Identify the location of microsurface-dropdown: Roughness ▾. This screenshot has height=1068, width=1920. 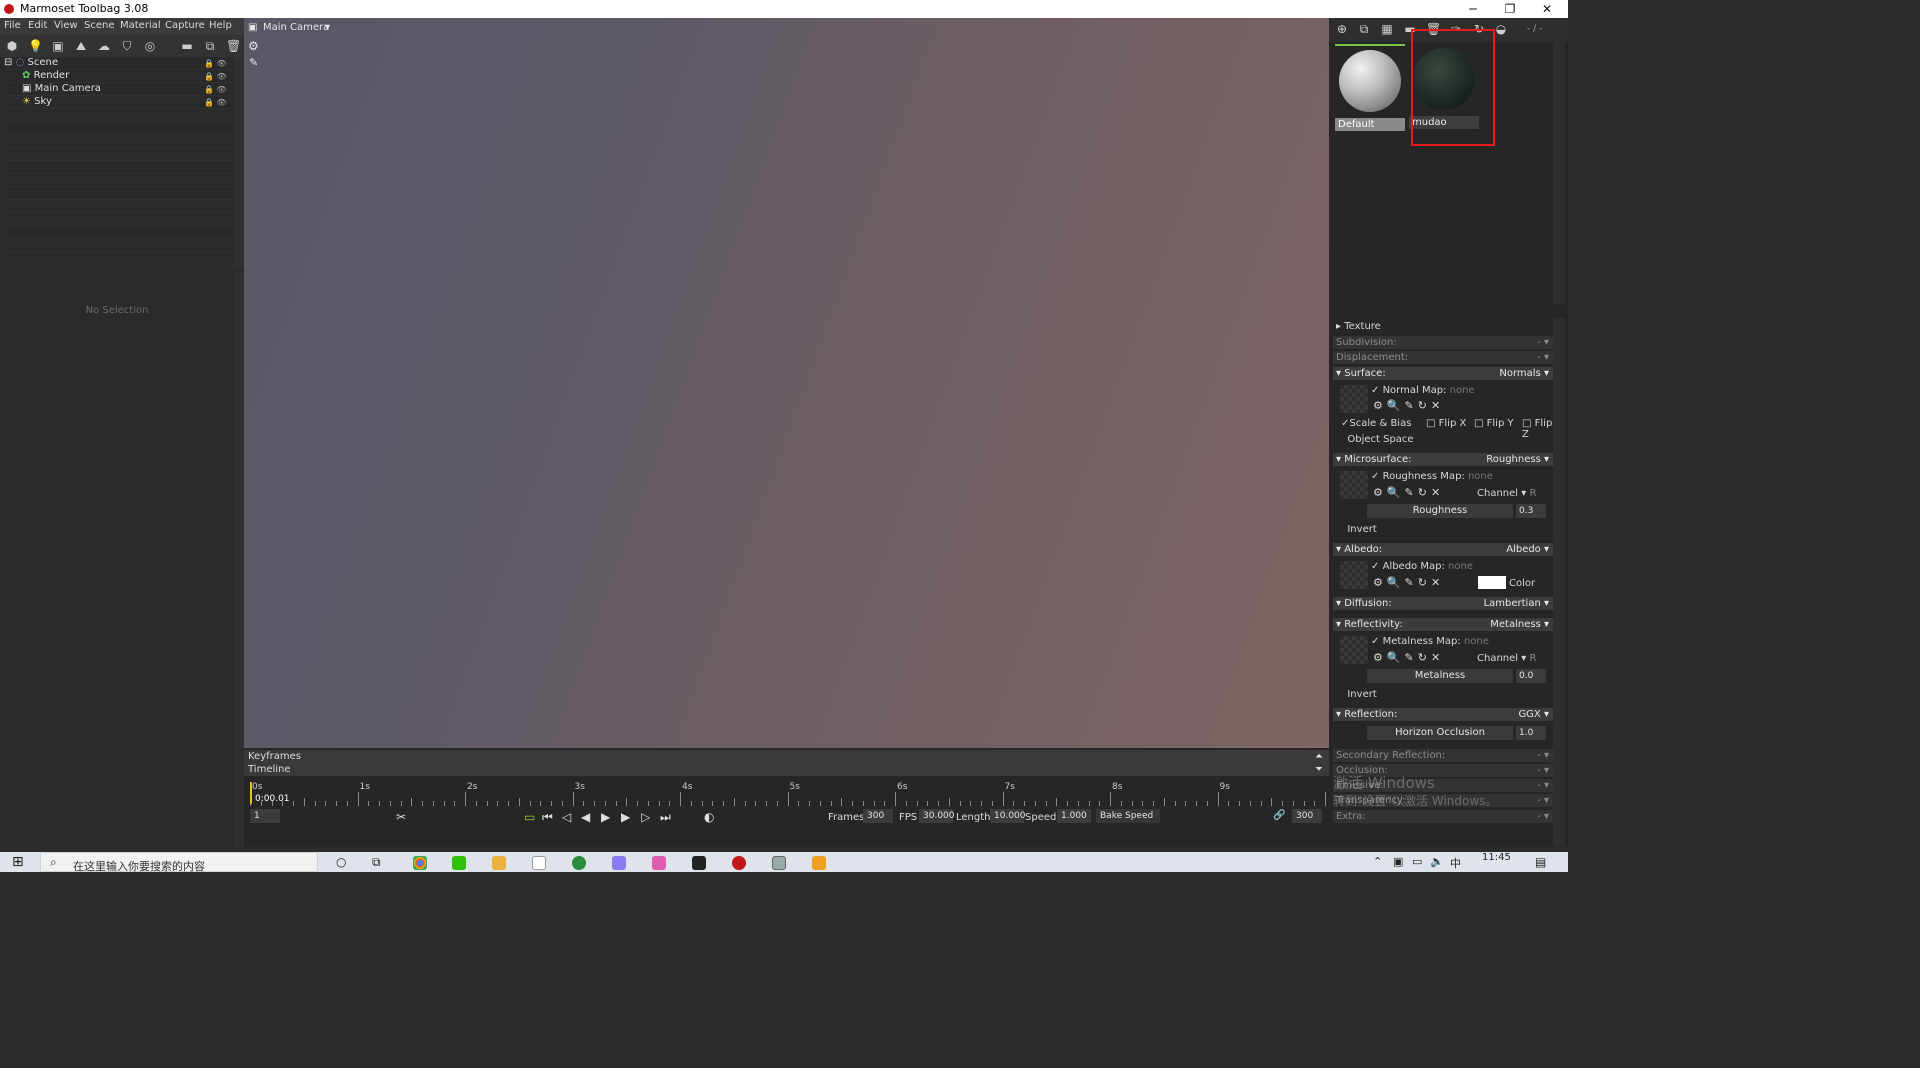
(1517, 459).